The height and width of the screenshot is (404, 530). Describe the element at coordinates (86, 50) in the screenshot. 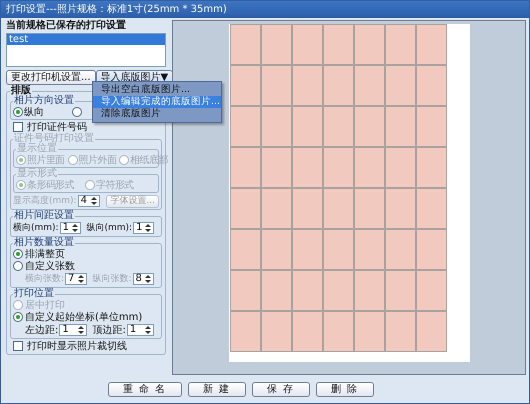

I see `saved-settings-list: test` at that location.